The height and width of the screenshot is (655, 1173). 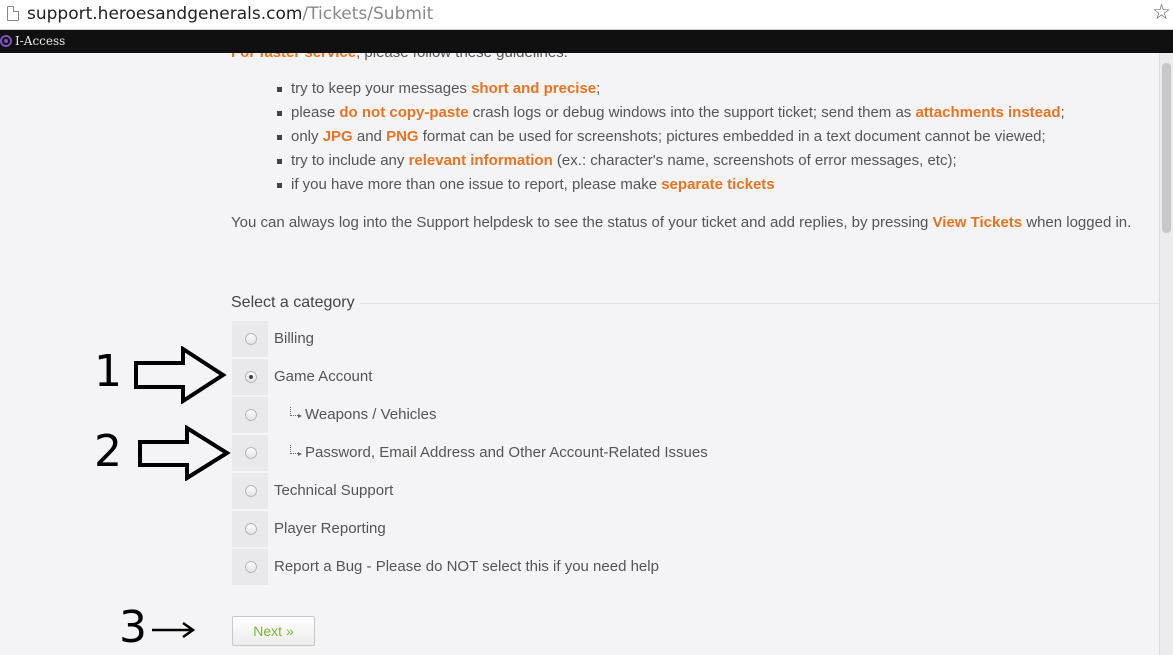 What do you see at coordinates (174, 630) in the screenshot?
I see `annotation-arrow-3-icon` at bounding box center [174, 630].